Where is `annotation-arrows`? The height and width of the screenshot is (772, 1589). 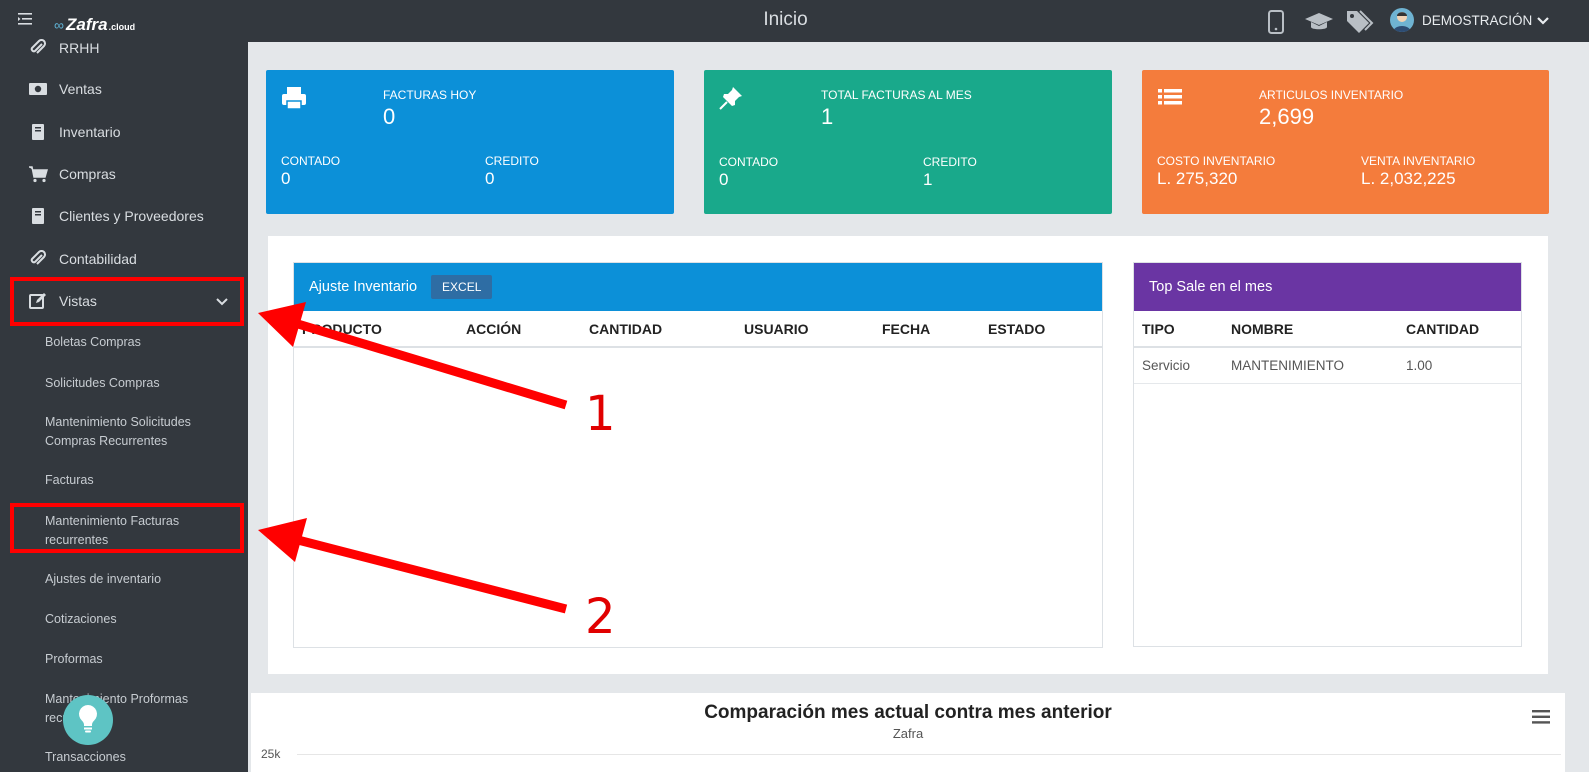 annotation-arrows is located at coordinates (413, 458).